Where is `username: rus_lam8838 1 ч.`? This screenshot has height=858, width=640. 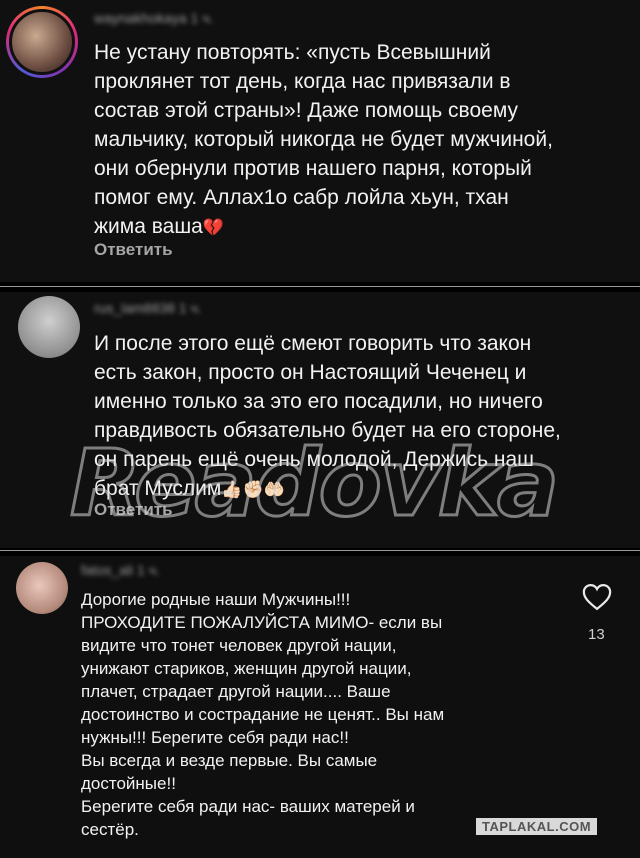
username: rus_lam8838 1 ч. is located at coordinates (148, 308).